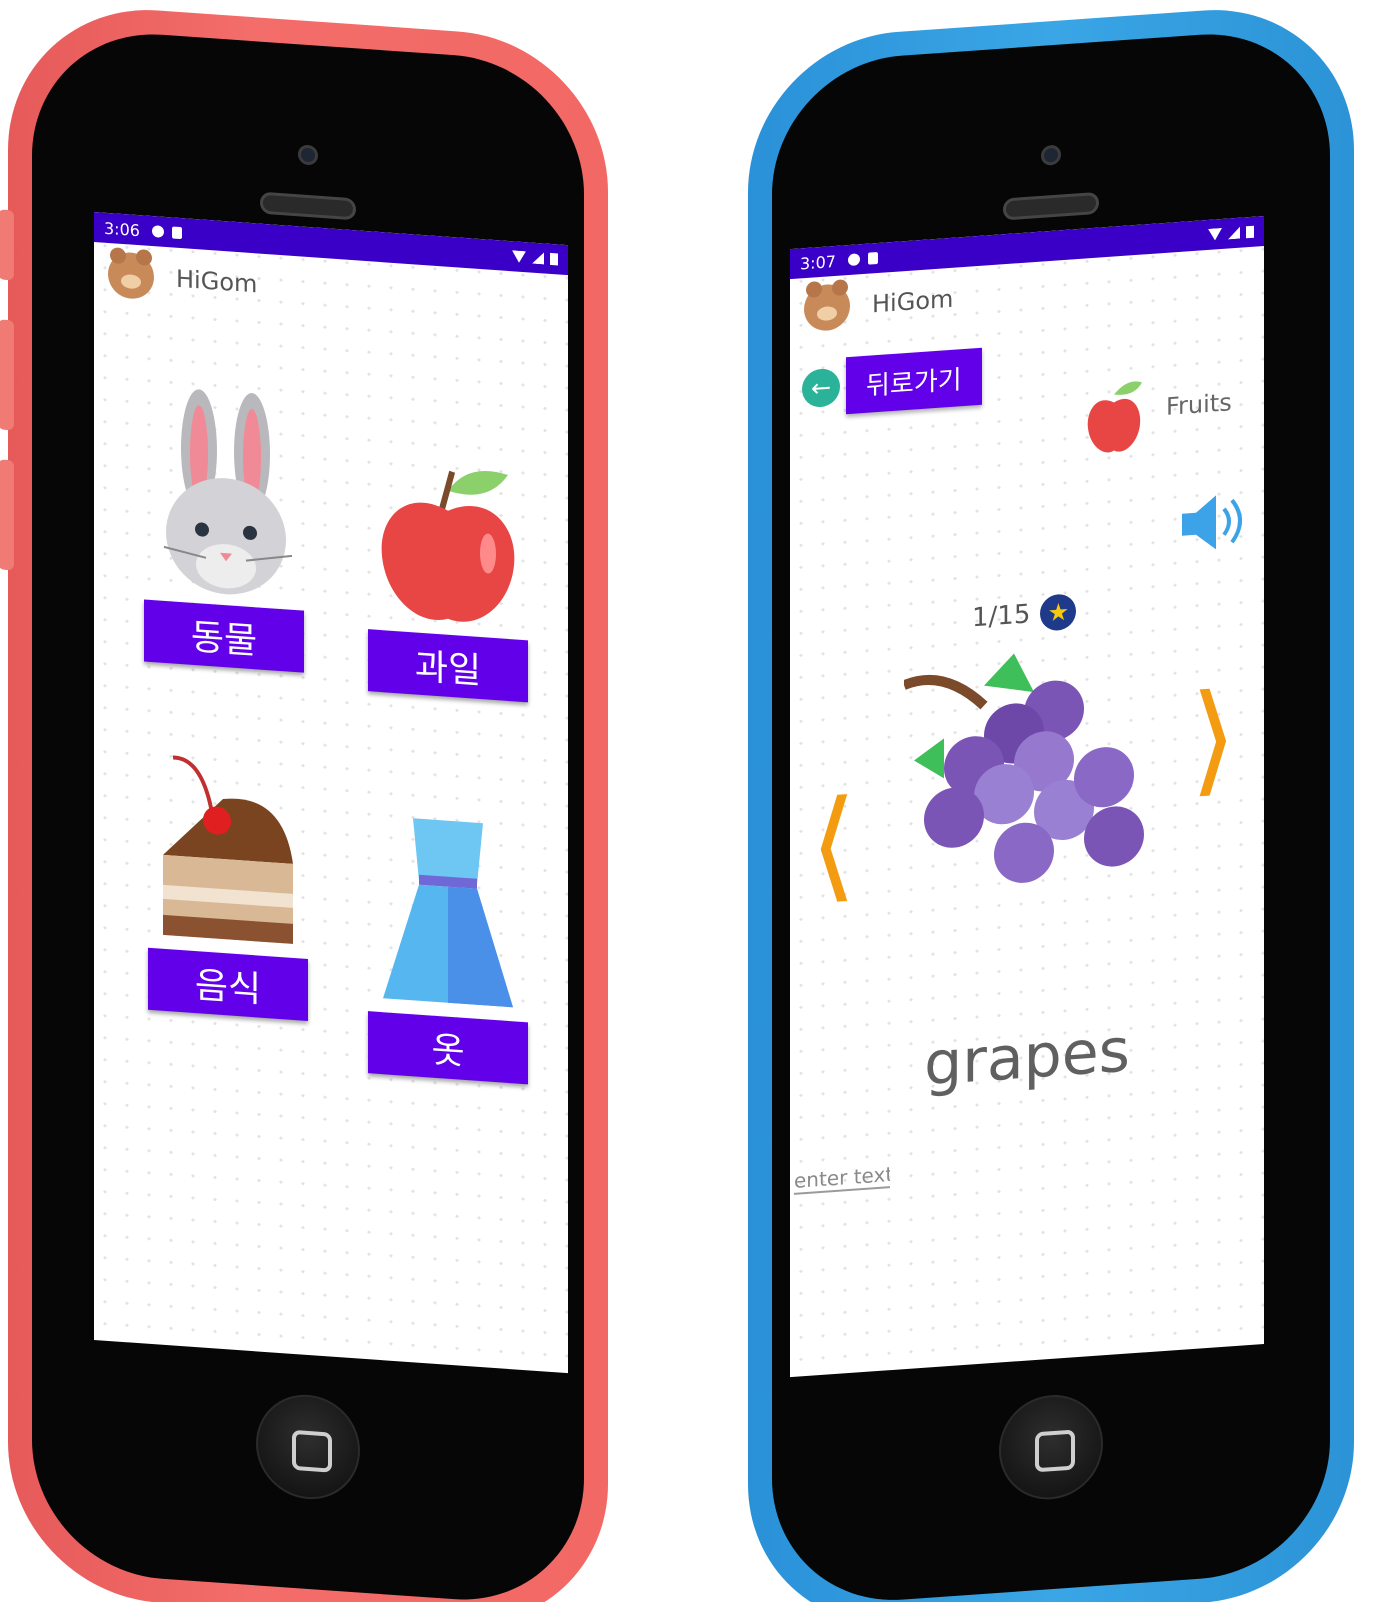  I want to click on next-arrow-icon: ⟩, so click(1213, 739).